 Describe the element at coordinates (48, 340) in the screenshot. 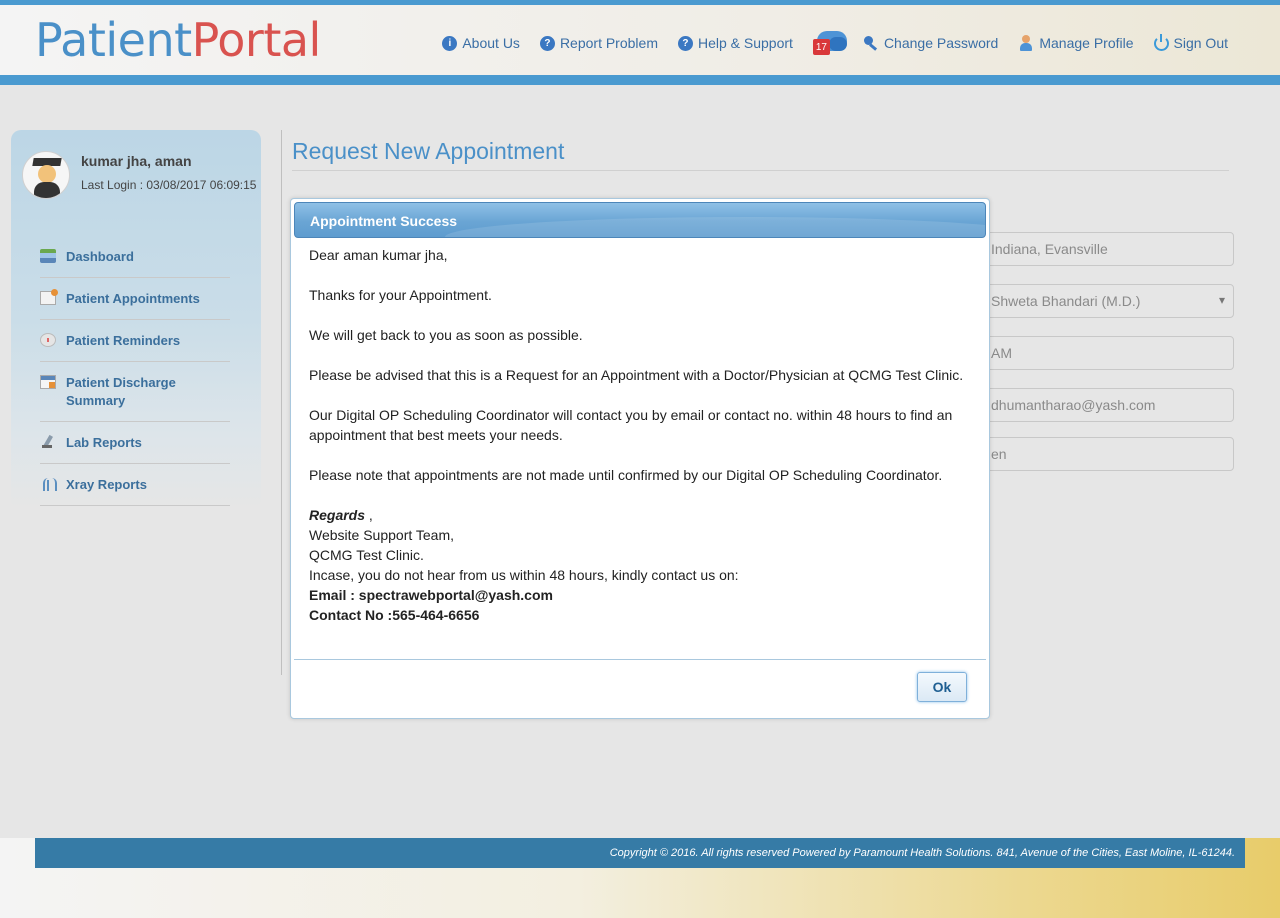

I see `clock-icon` at that location.